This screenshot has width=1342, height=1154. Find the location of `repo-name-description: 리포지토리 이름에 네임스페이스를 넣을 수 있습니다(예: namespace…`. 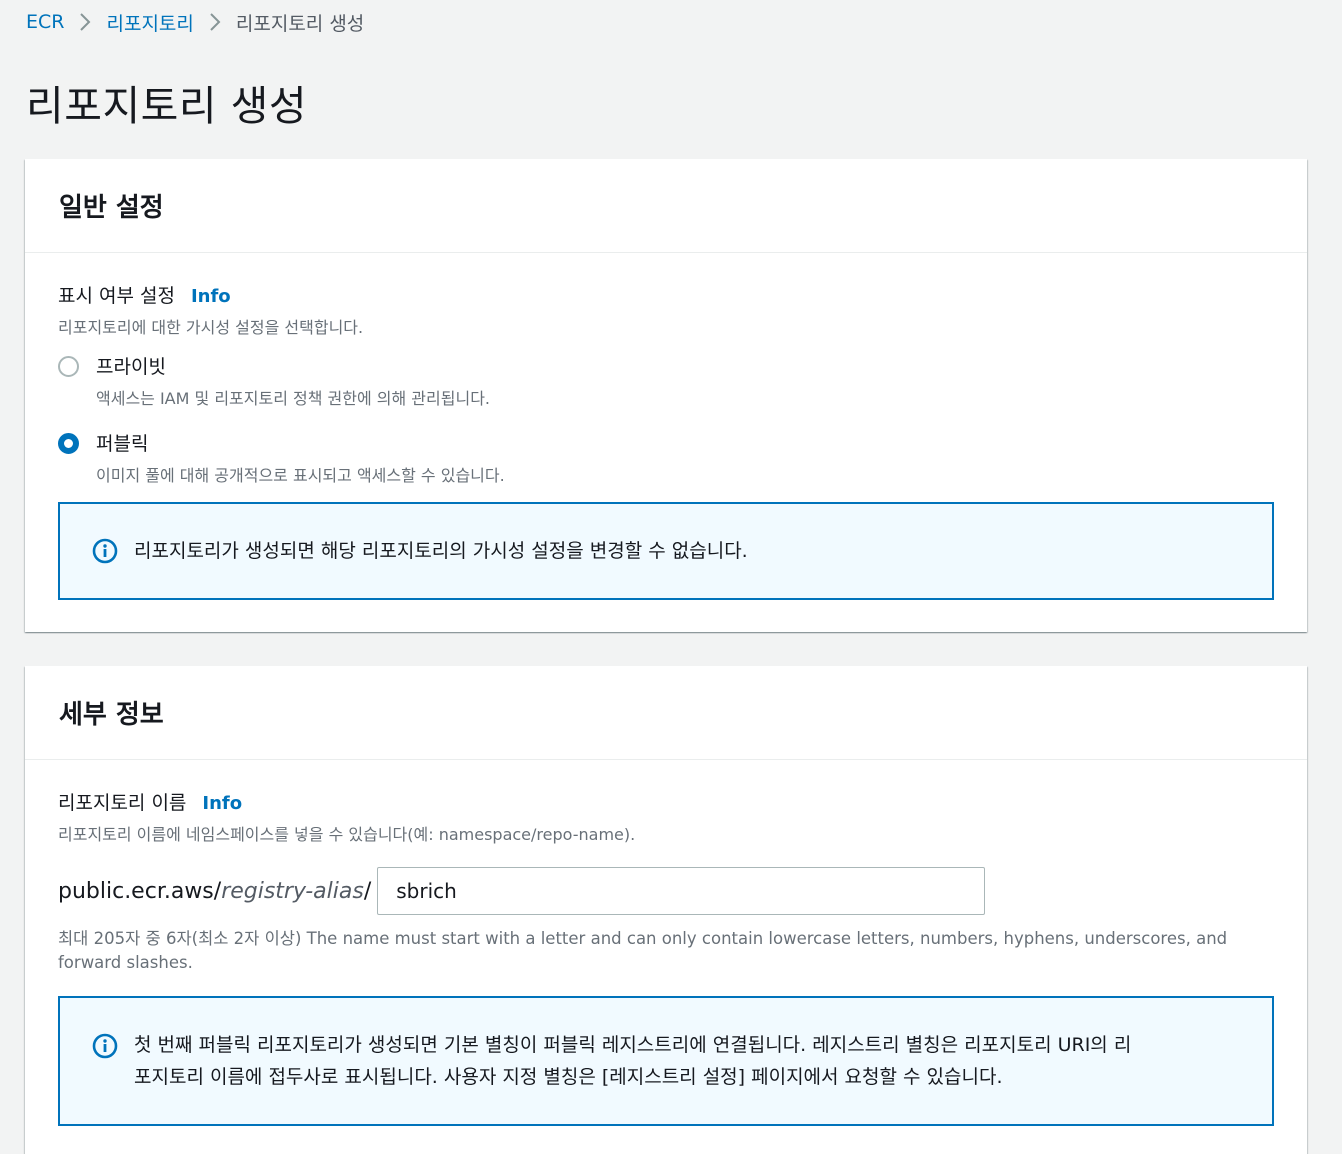

repo-name-description: 리포지토리 이름에 네임스페이스를 넣을 수 있습니다(예: namespace… is located at coordinates (347, 834).